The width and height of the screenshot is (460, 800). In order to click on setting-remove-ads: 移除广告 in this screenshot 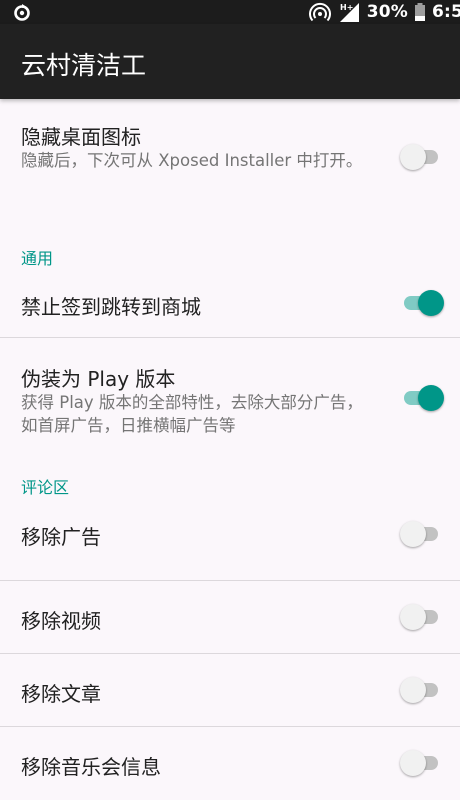, I will do `click(230, 544)`.